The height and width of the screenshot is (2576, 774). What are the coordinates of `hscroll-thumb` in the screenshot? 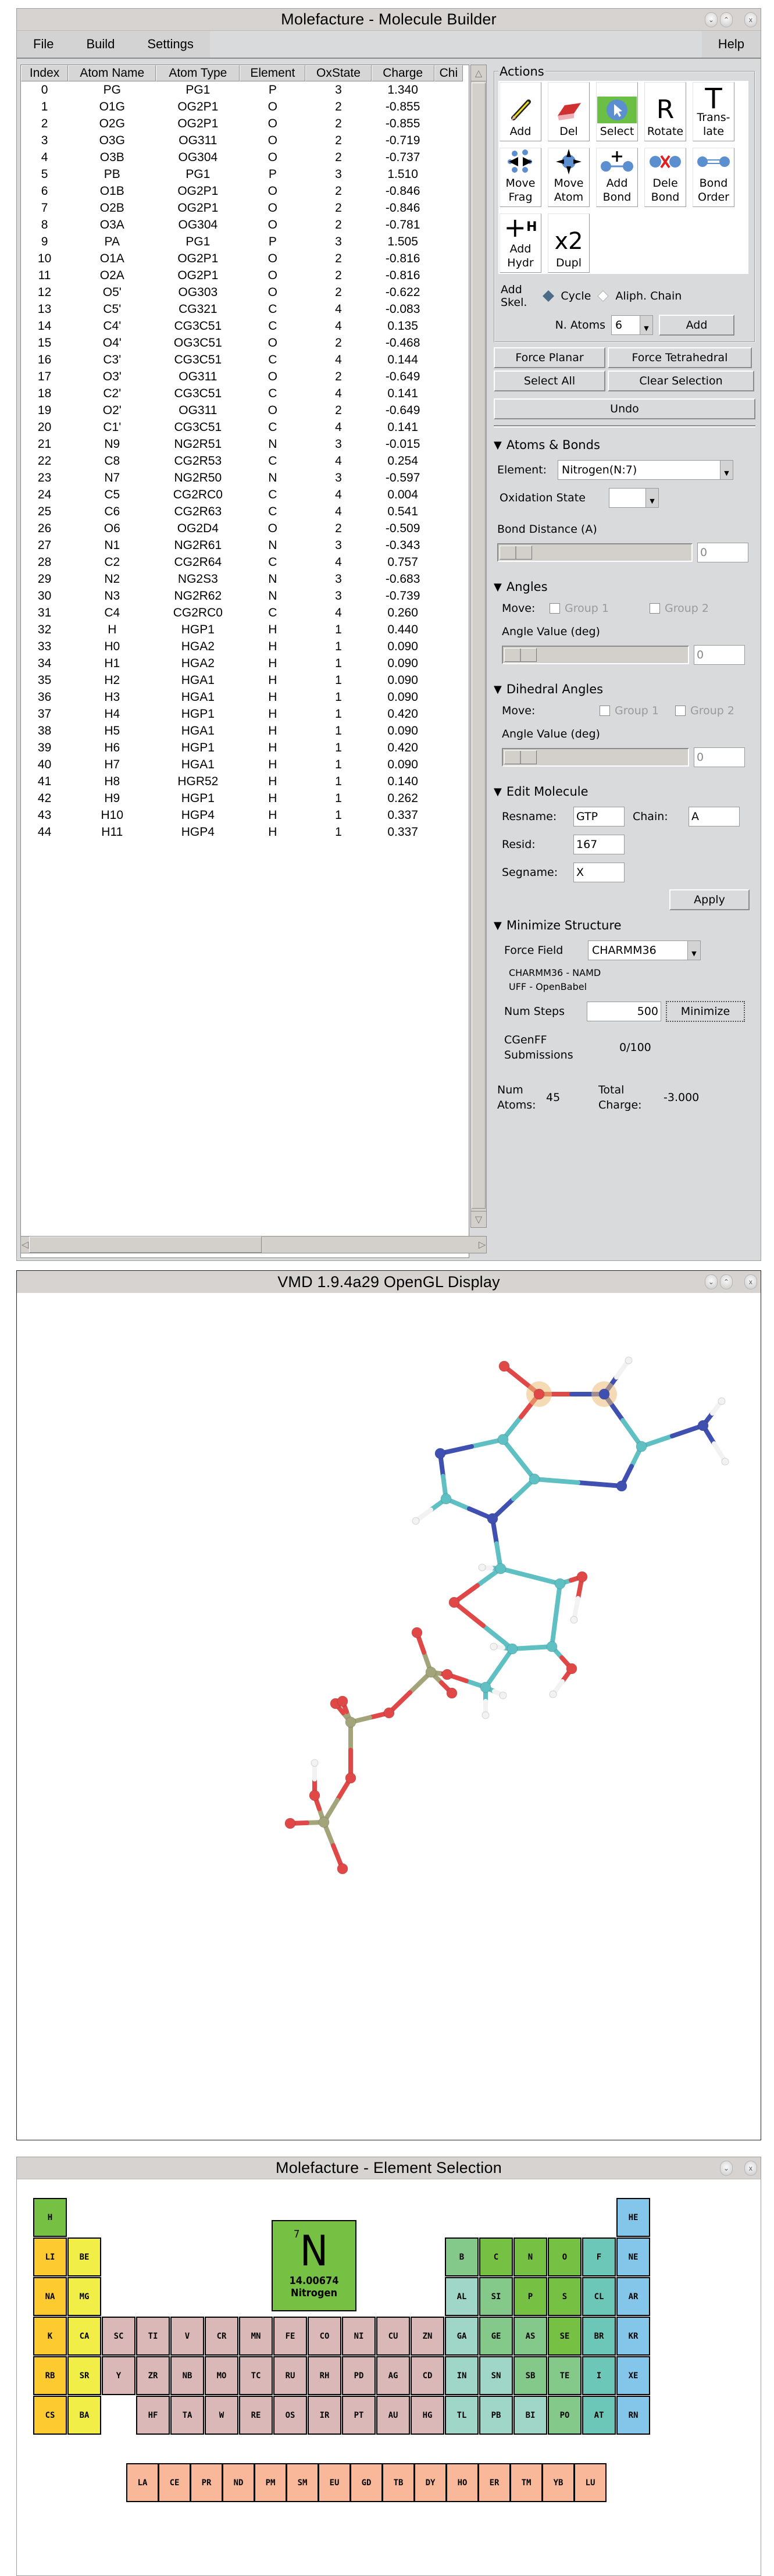 It's located at (146, 1245).